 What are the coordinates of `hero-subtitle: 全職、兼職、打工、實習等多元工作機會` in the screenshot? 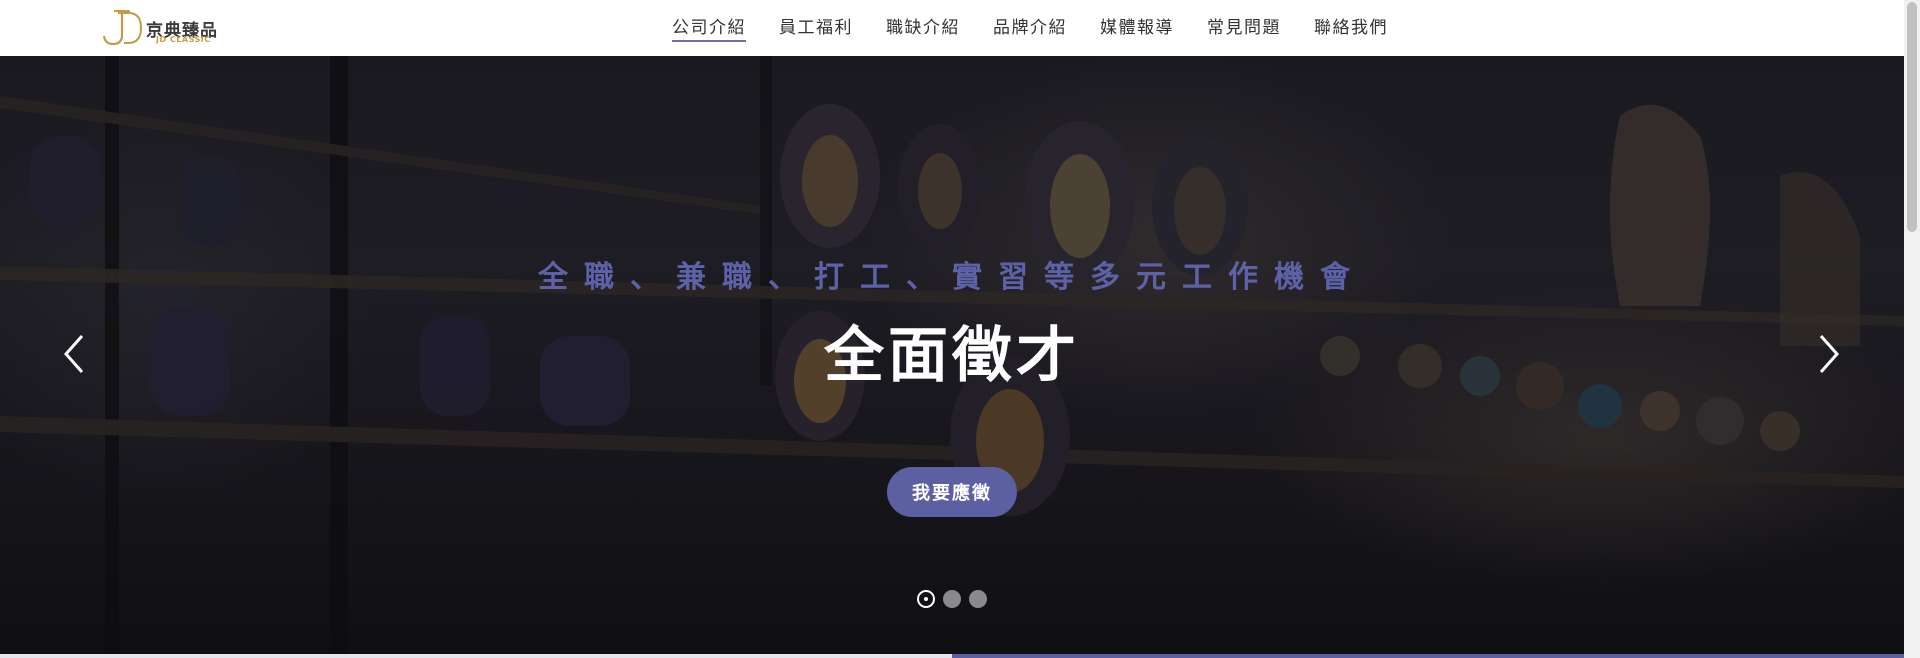 It's located at (952, 277).